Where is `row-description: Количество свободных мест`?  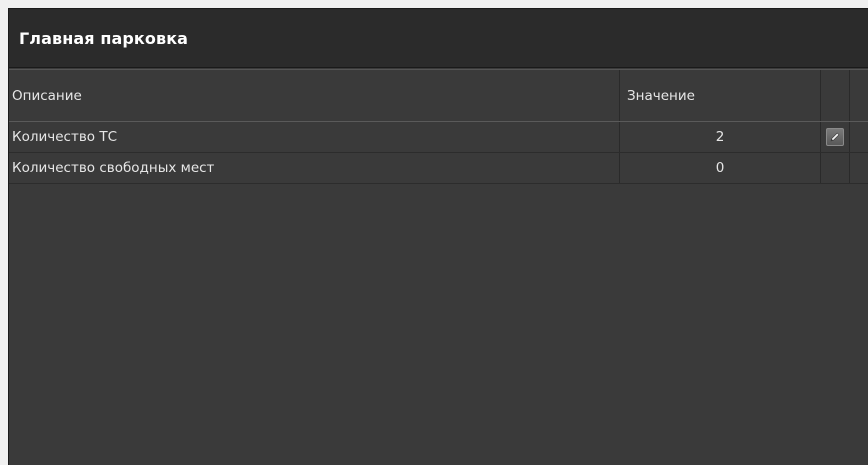
row-description: Количество свободных мест is located at coordinates (314, 168).